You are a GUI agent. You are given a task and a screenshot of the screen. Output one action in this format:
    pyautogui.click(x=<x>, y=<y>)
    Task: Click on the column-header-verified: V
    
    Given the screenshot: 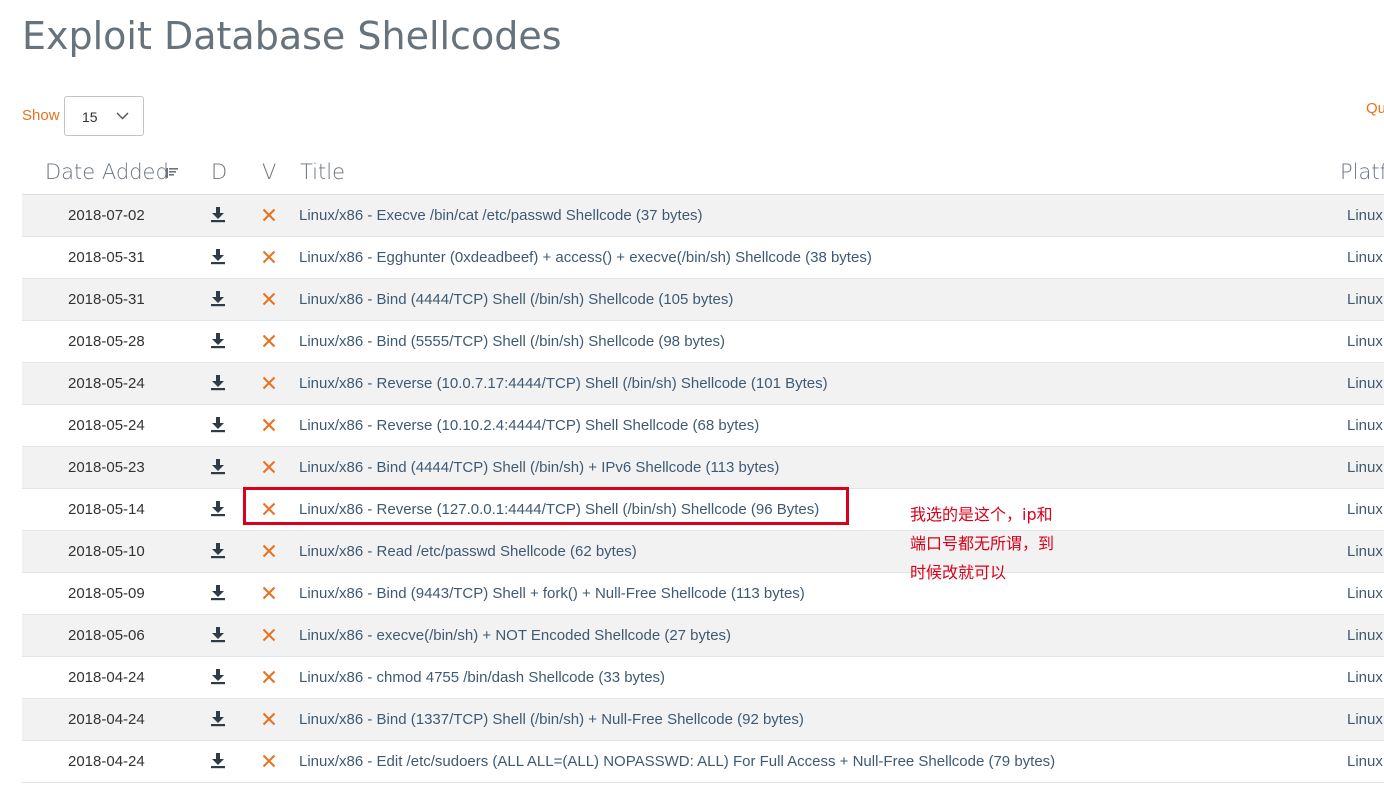 What is the action you would take?
    pyautogui.click(x=269, y=172)
    